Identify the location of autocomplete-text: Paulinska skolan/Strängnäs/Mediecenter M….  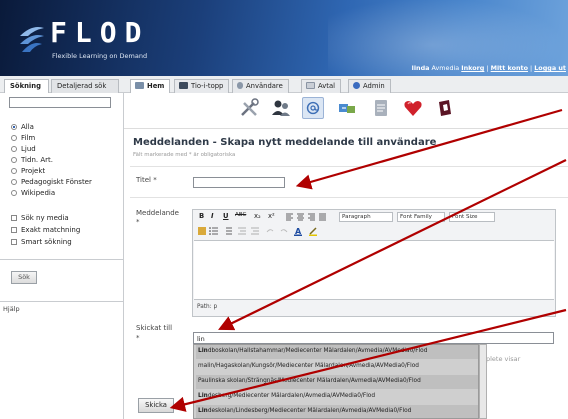
(309, 381).